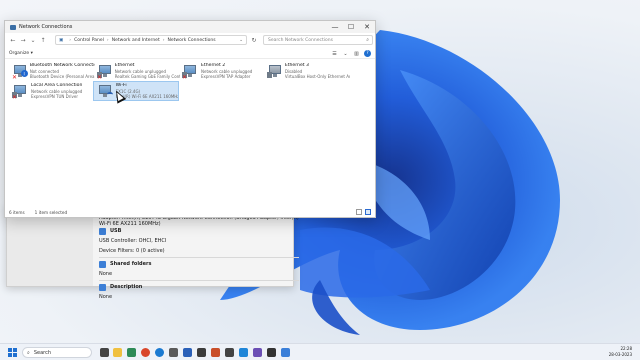 Image resolution: width=640 pixels, height=360 pixels. What do you see at coordinates (345, 53) in the screenshot?
I see `view-dropdown-icon: ⌄` at bounding box center [345, 53].